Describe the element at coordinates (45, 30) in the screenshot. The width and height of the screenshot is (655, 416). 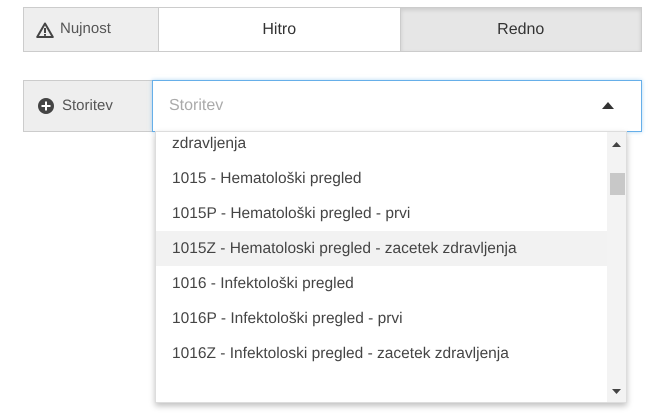
I see `warning-icon` at that location.